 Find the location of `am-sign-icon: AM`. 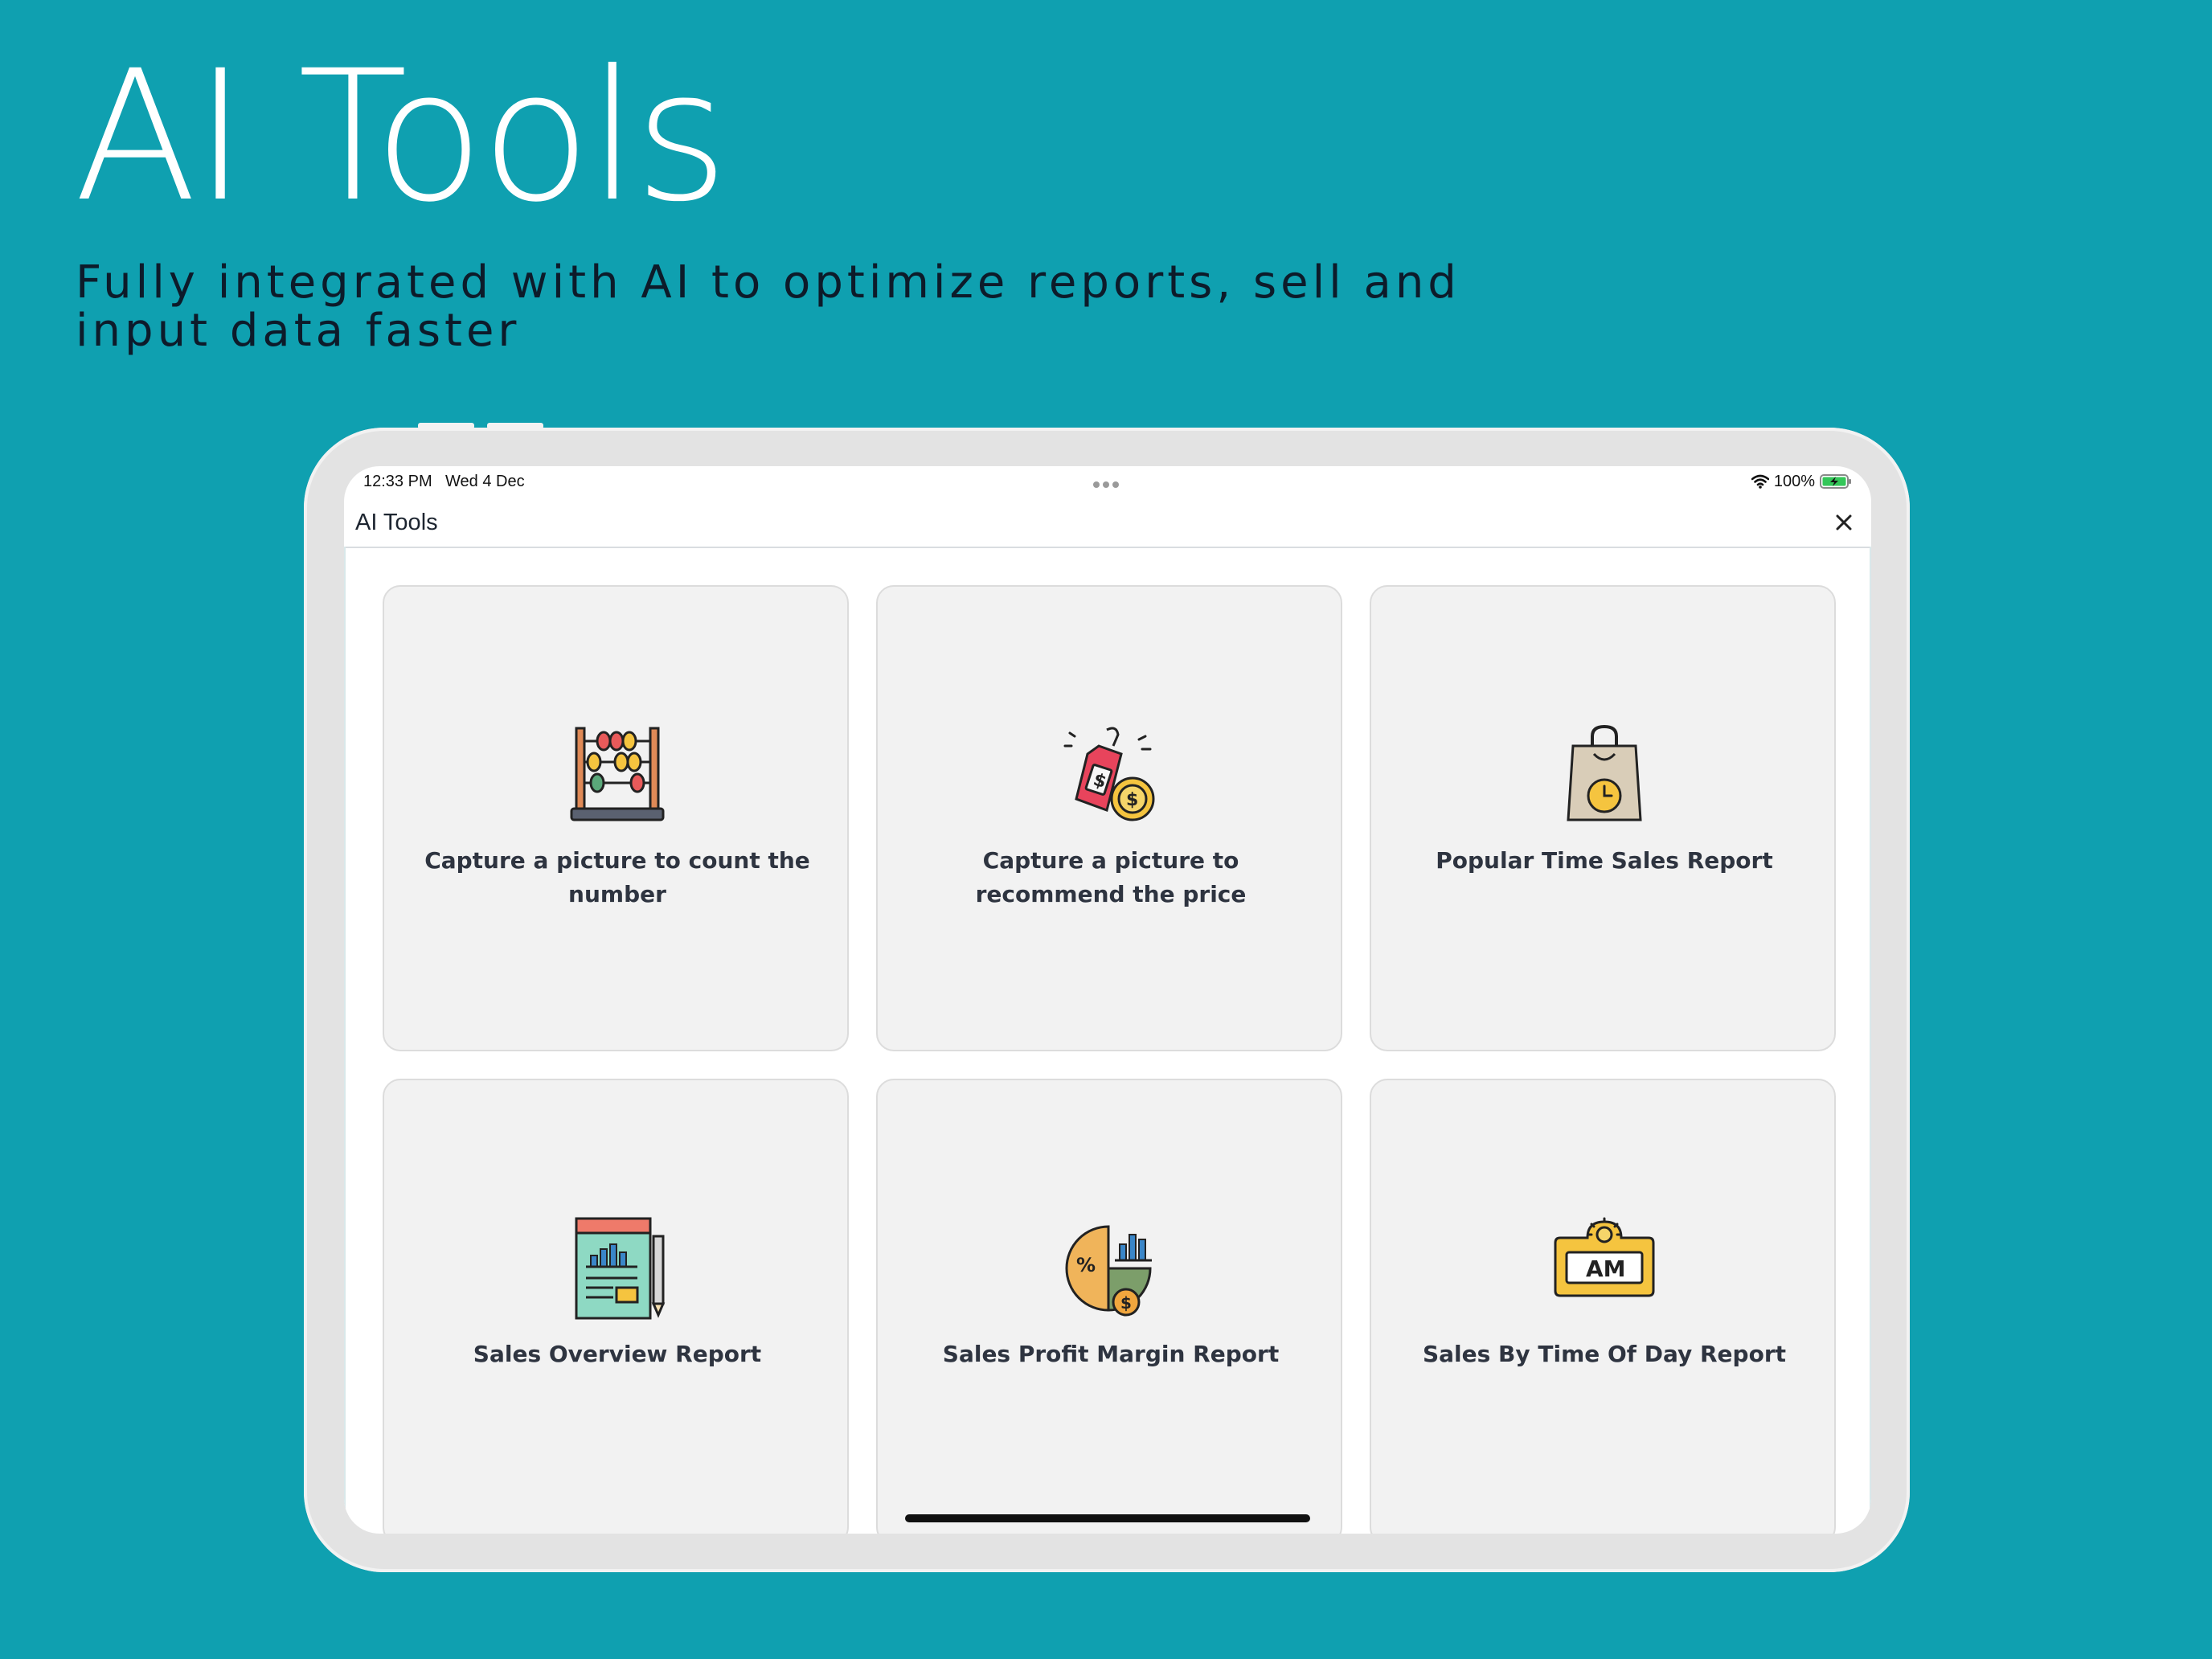

am-sign-icon: AM is located at coordinates (1604, 1257).